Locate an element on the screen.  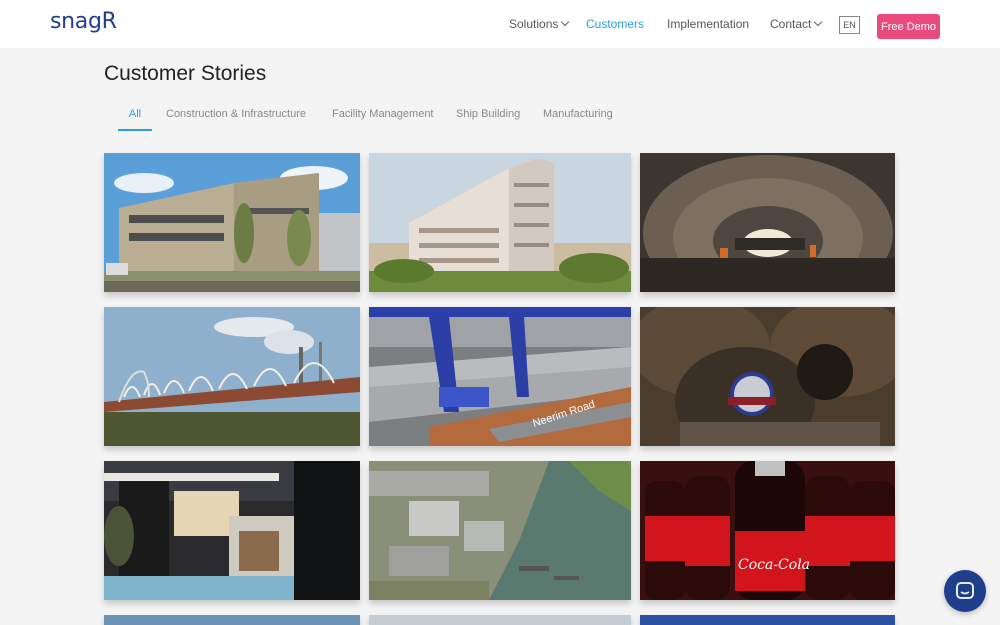
coca-cola-bottles-image: Coca-Cola is located at coordinates (767, 530).